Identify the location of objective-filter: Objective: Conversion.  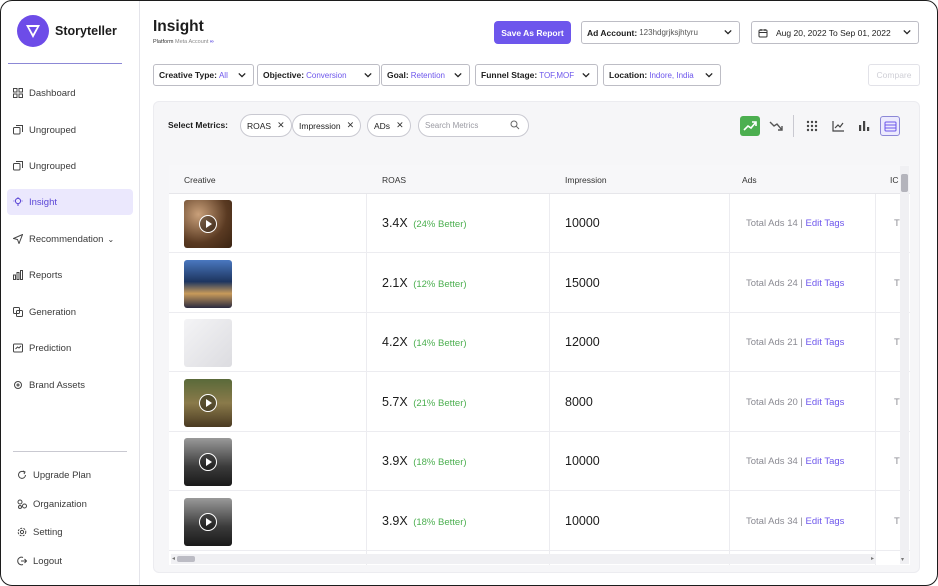
(318, 75).